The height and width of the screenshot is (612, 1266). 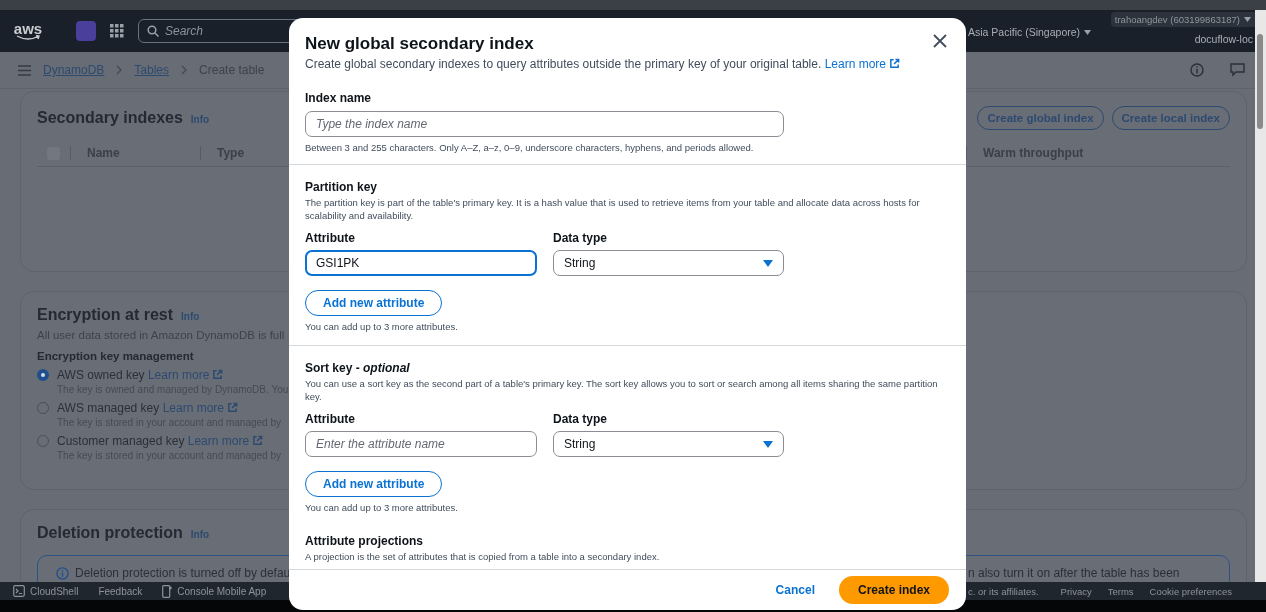 What do you see at coordinates (121, 441) in the screenshot?
I see `option-label: Customer managed key` at bounding box center [121, 441].